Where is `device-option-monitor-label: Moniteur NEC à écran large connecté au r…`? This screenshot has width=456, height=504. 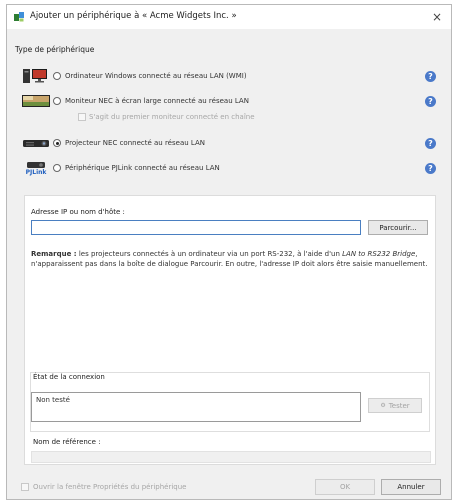 device-option-monitor-label: Moniteur NEC à écran large connecté au r… is located at coordinates (157, 101).